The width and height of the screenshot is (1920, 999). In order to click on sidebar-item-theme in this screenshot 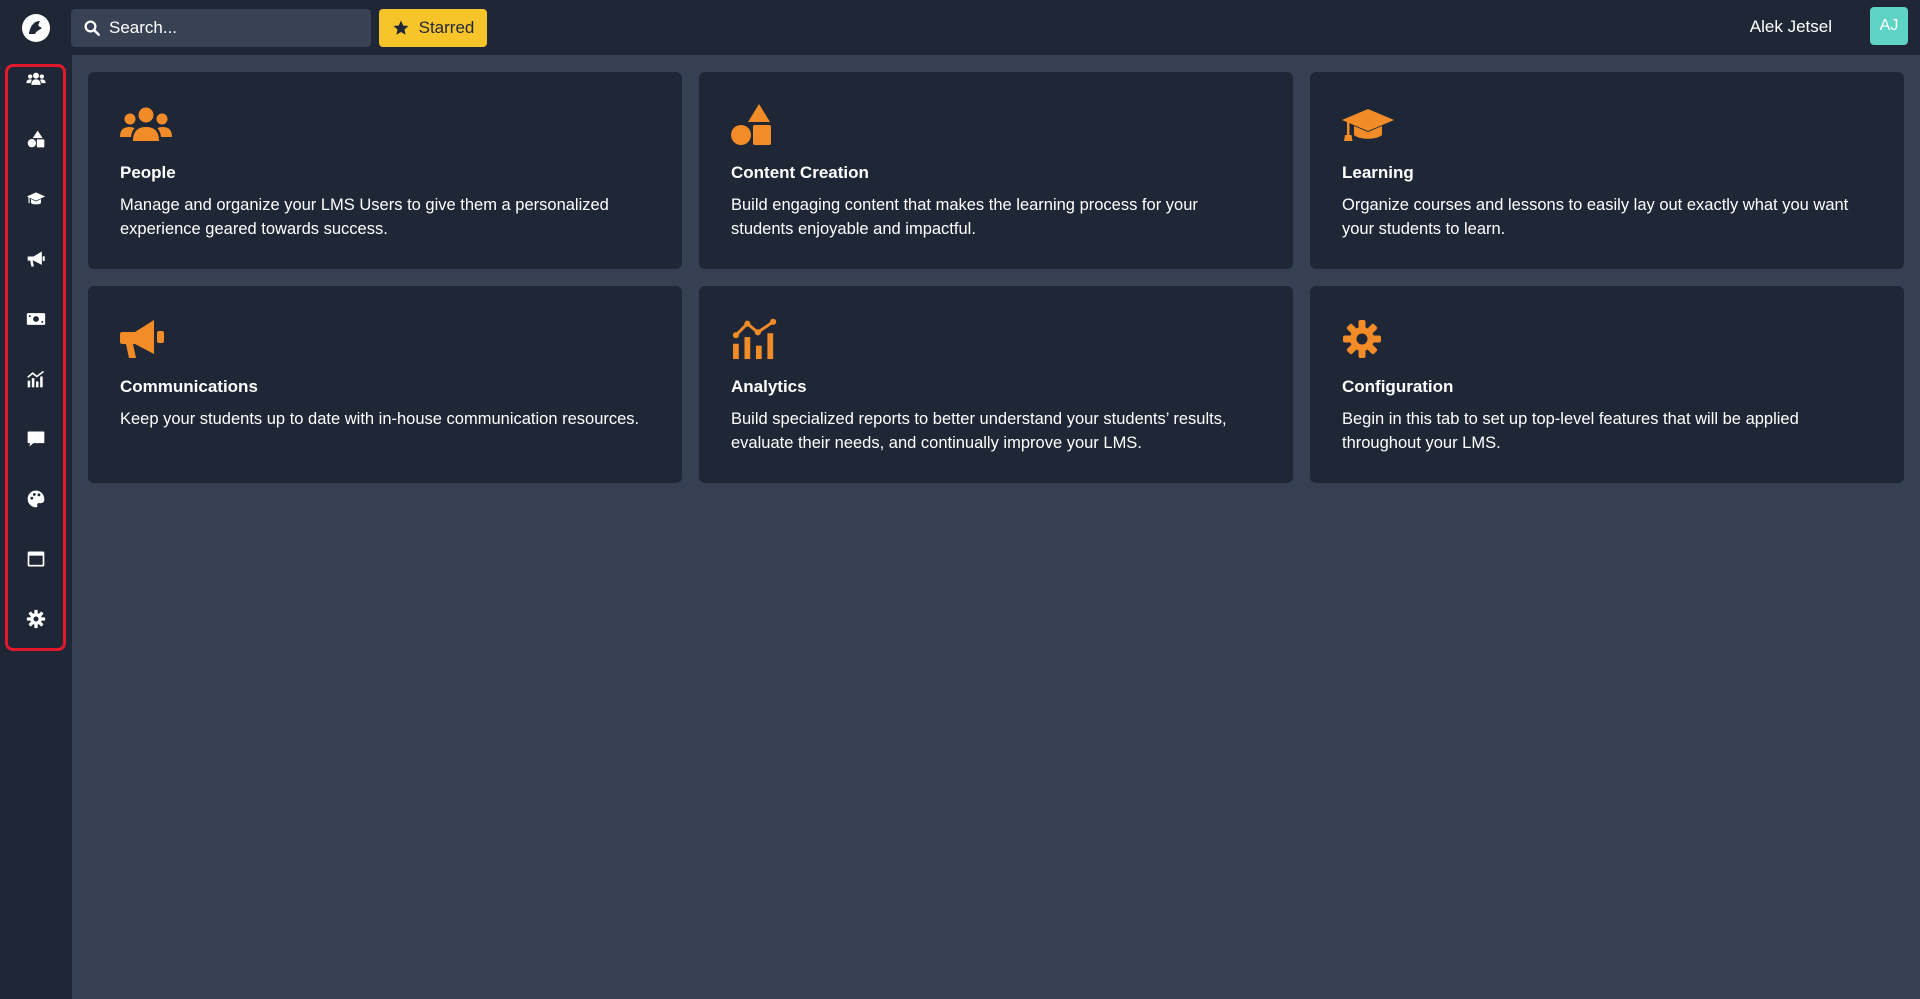, I will do `click(36, 499)`.